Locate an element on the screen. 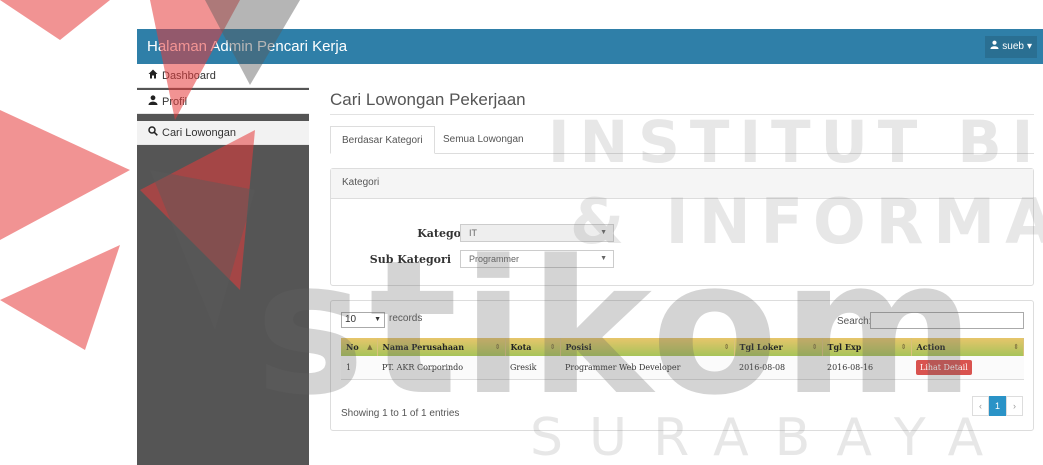 This screenshot has height=465, width=1043. page-title: Cari Lowongan Pekerjaan is located at coordinates (428, 99).